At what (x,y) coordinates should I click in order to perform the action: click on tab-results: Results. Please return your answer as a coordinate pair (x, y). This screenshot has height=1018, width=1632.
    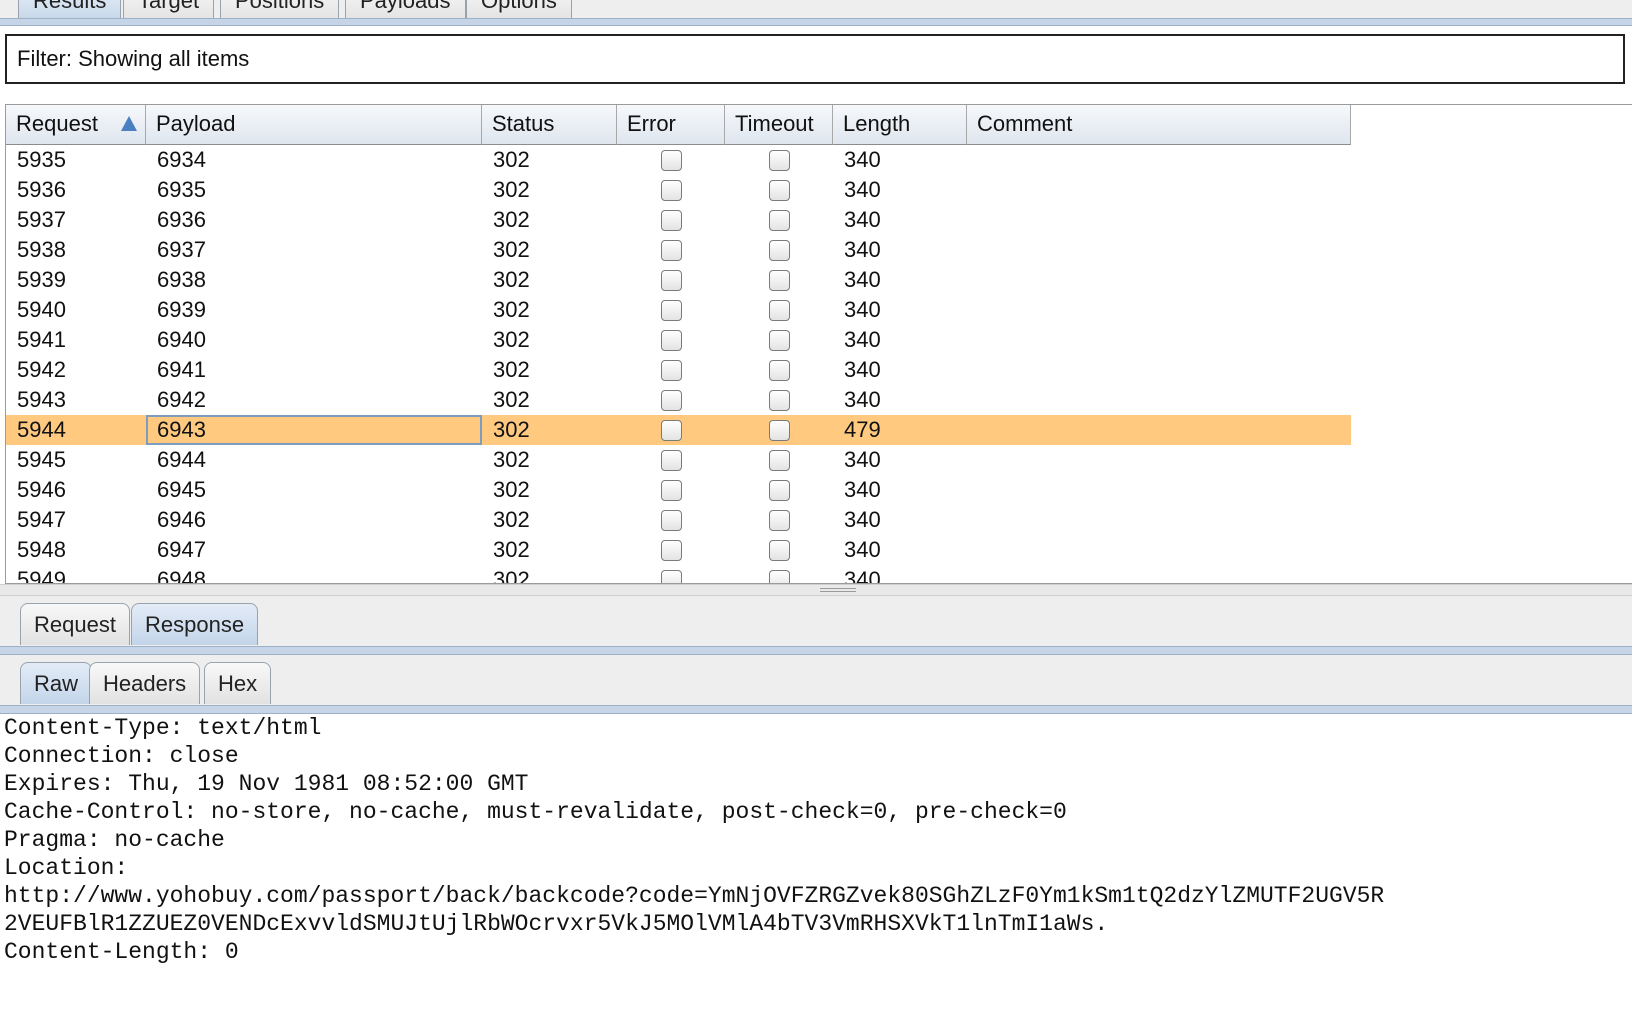
    Looking at the image, I should click on (70, 9).